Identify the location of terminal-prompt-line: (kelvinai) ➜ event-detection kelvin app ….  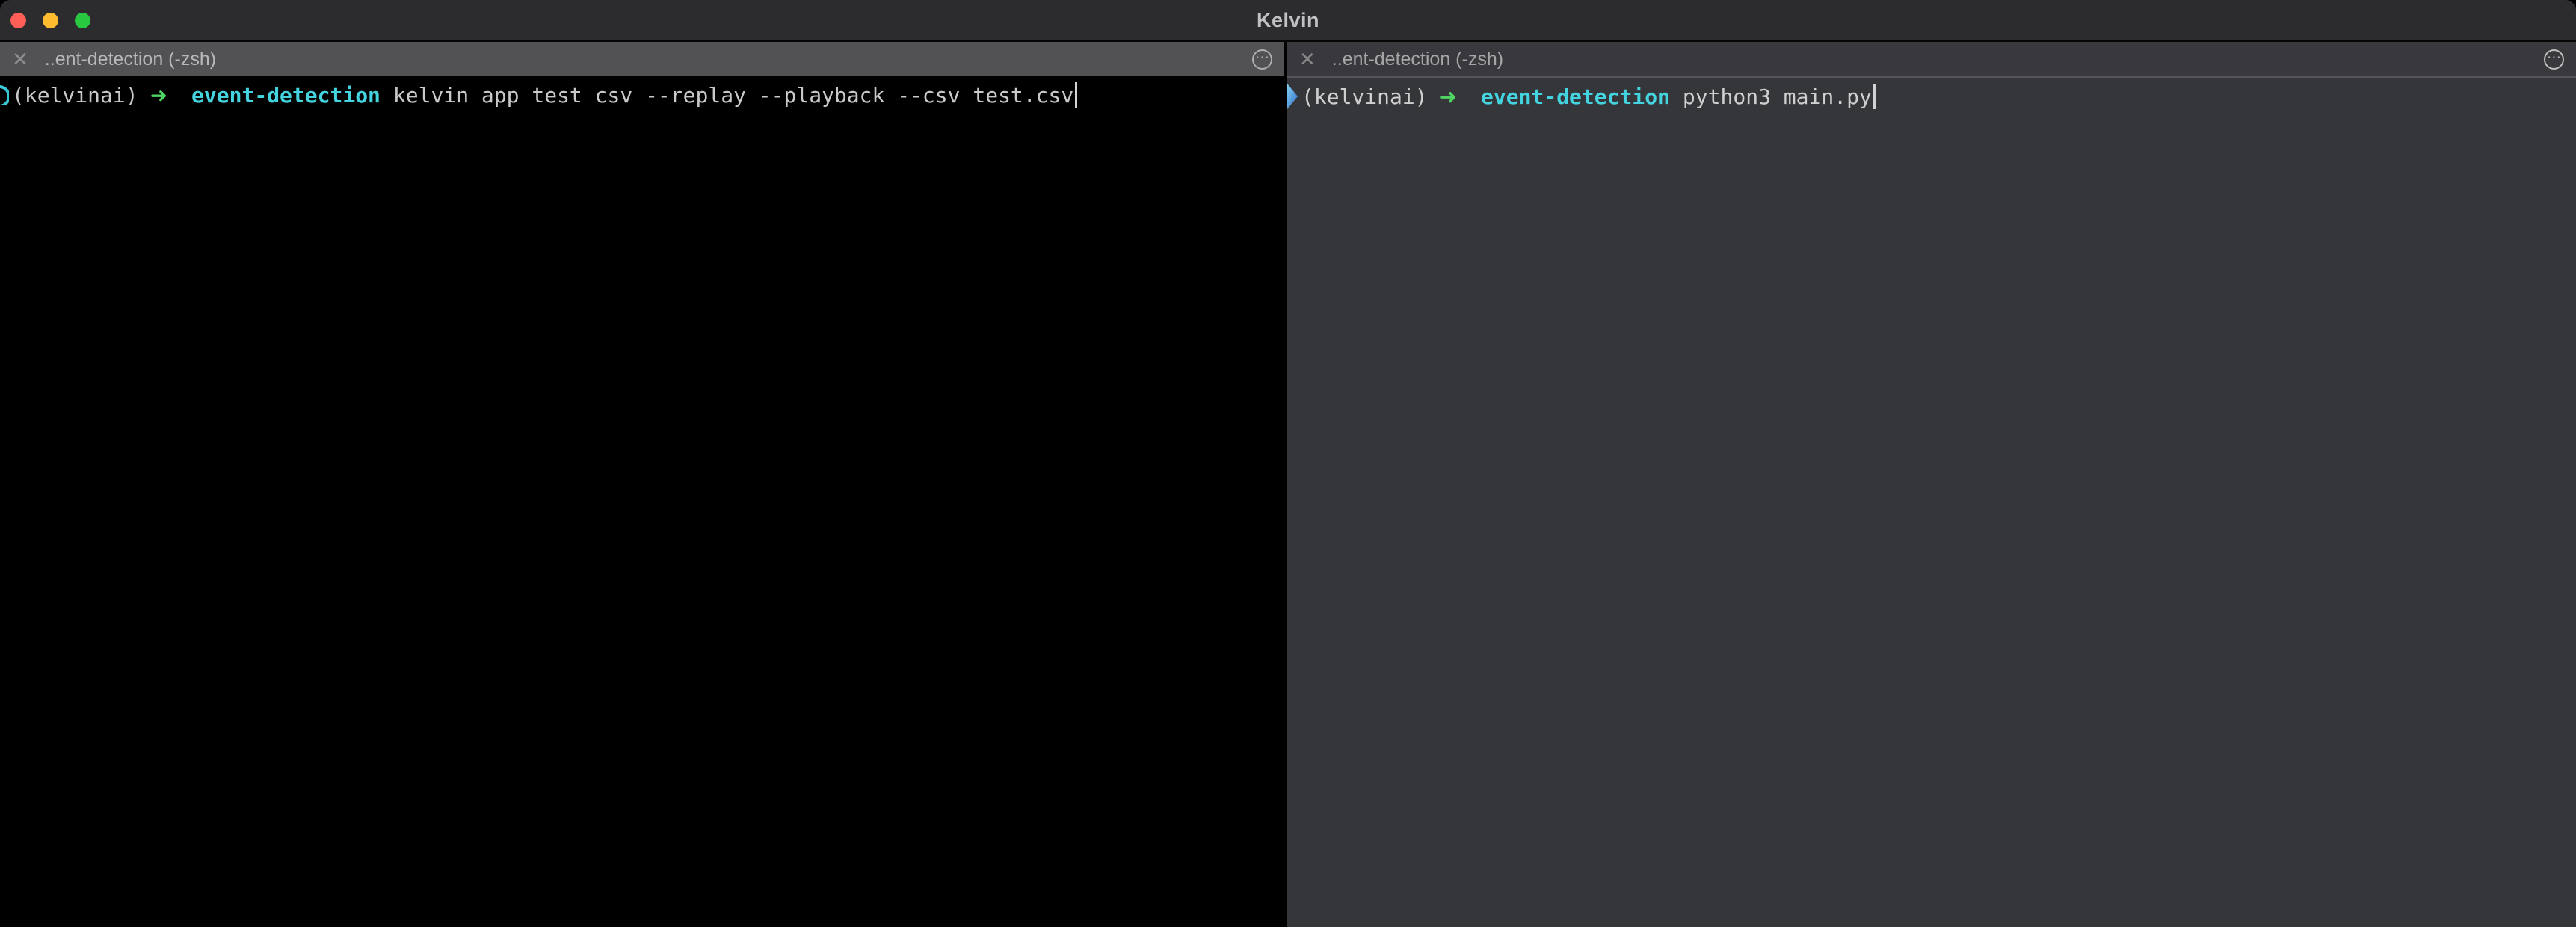
(642, 95).